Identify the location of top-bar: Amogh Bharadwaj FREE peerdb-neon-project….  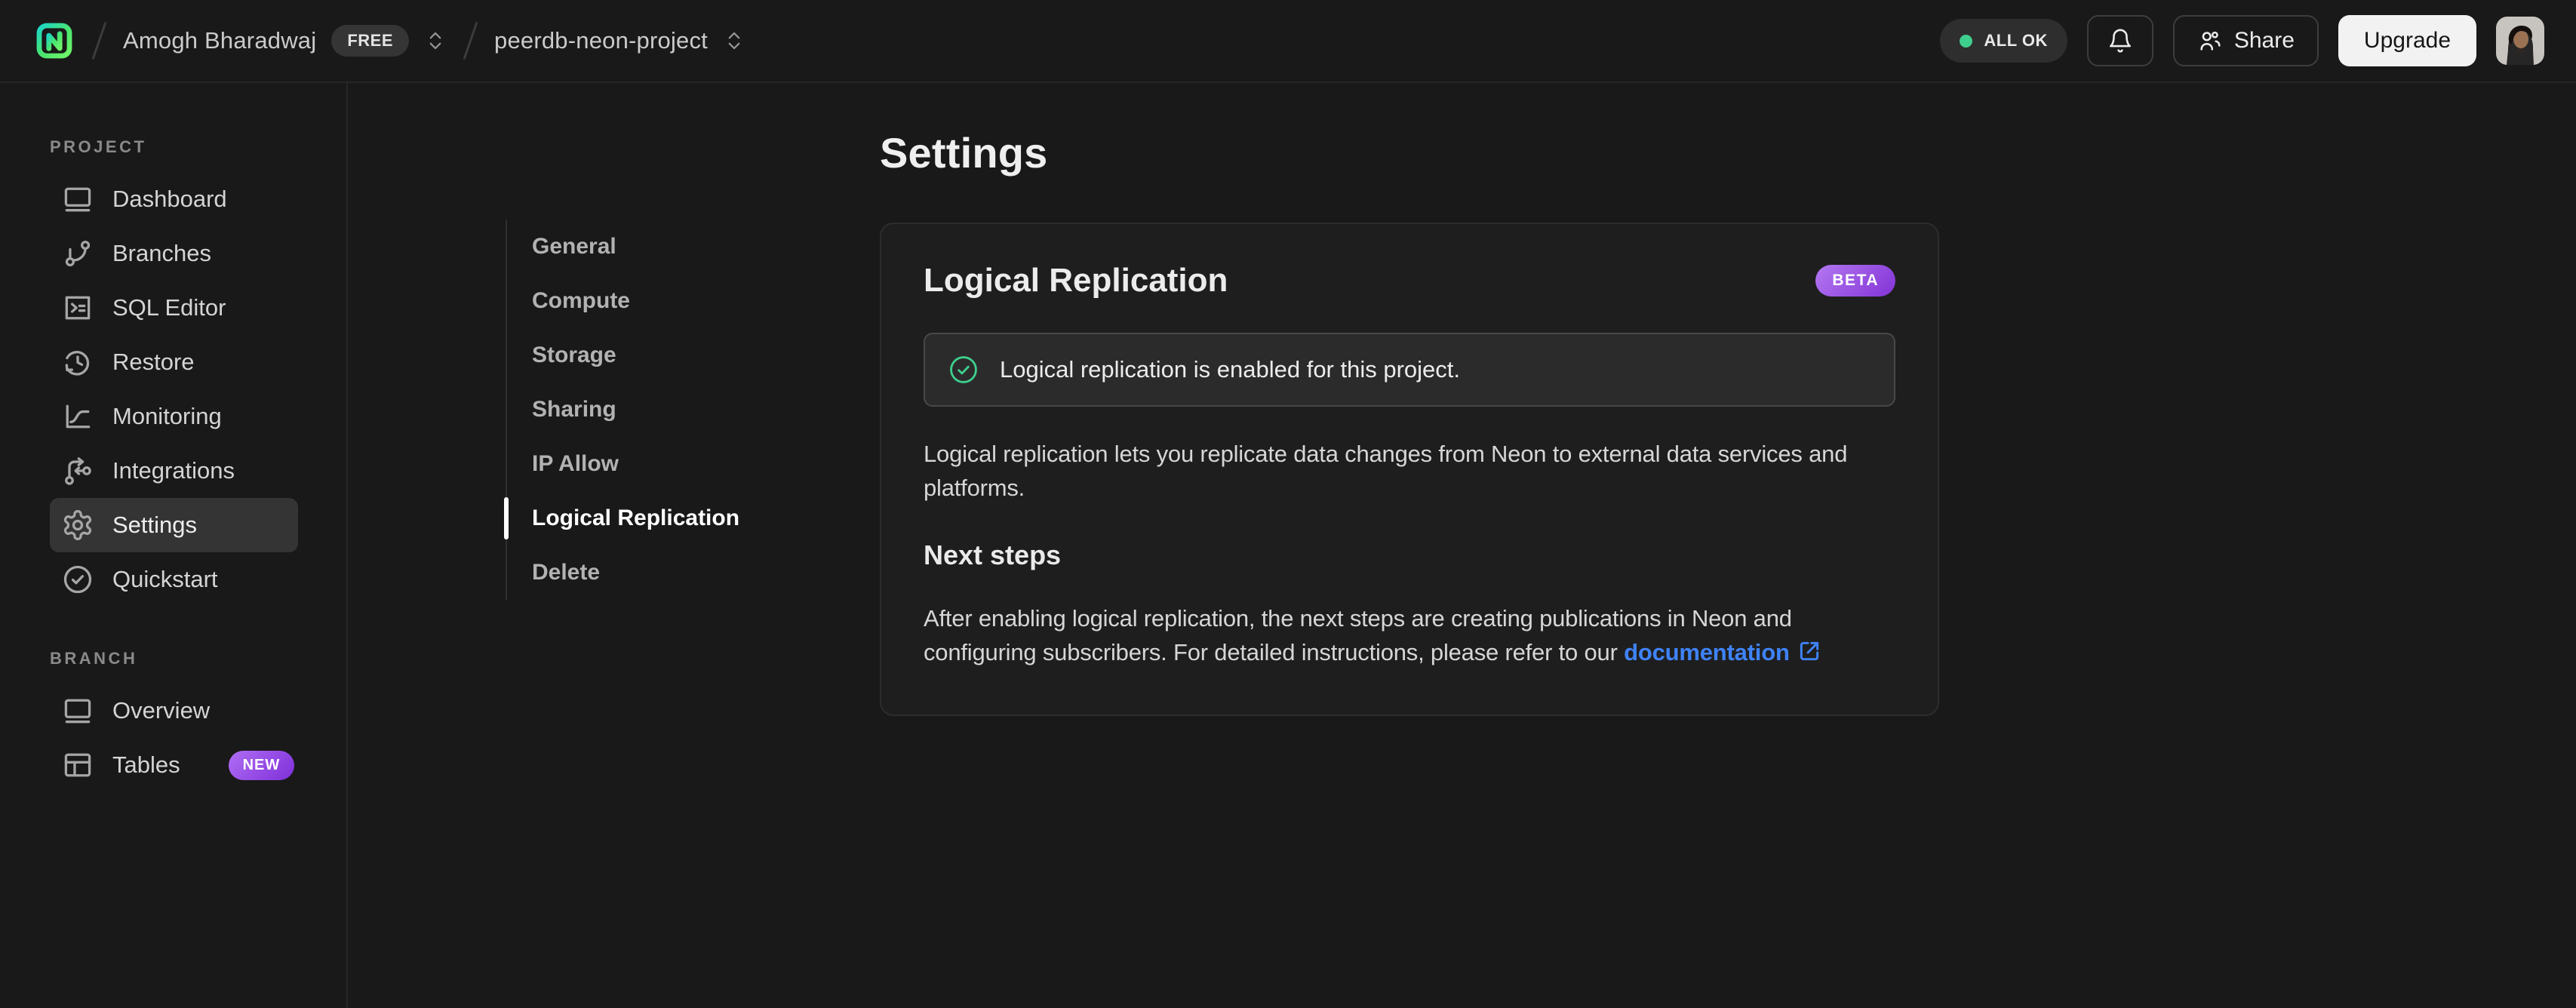
(1288, 41).